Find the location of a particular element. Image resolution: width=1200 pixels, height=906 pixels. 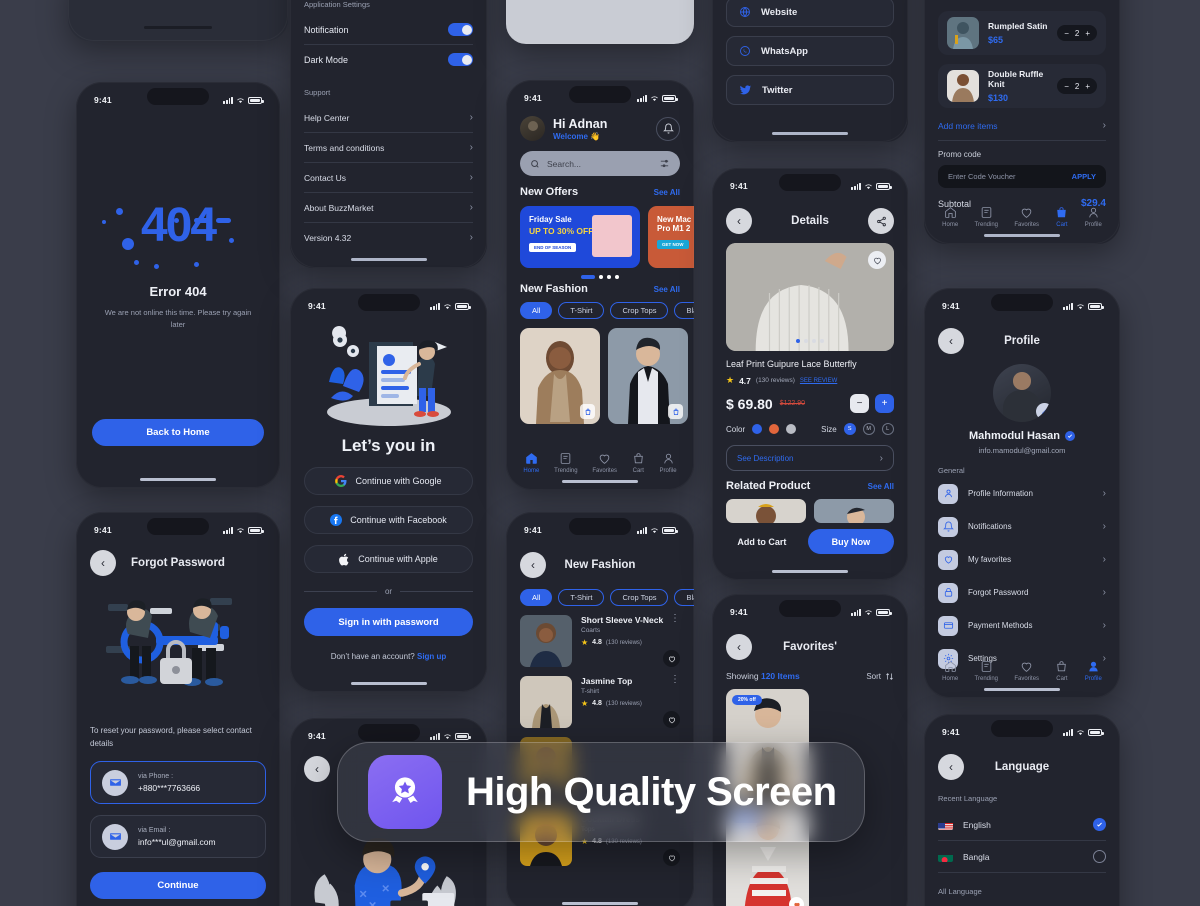

radio-selected is located at coordinates (1099, 824).